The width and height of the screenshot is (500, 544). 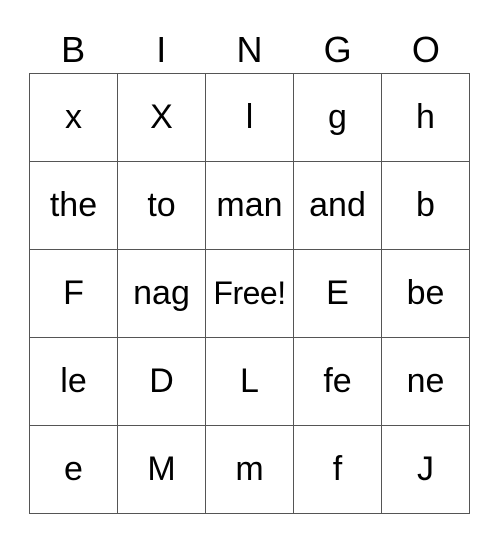 I want to click on bingo-cell: m, so click(x=250, y=470).